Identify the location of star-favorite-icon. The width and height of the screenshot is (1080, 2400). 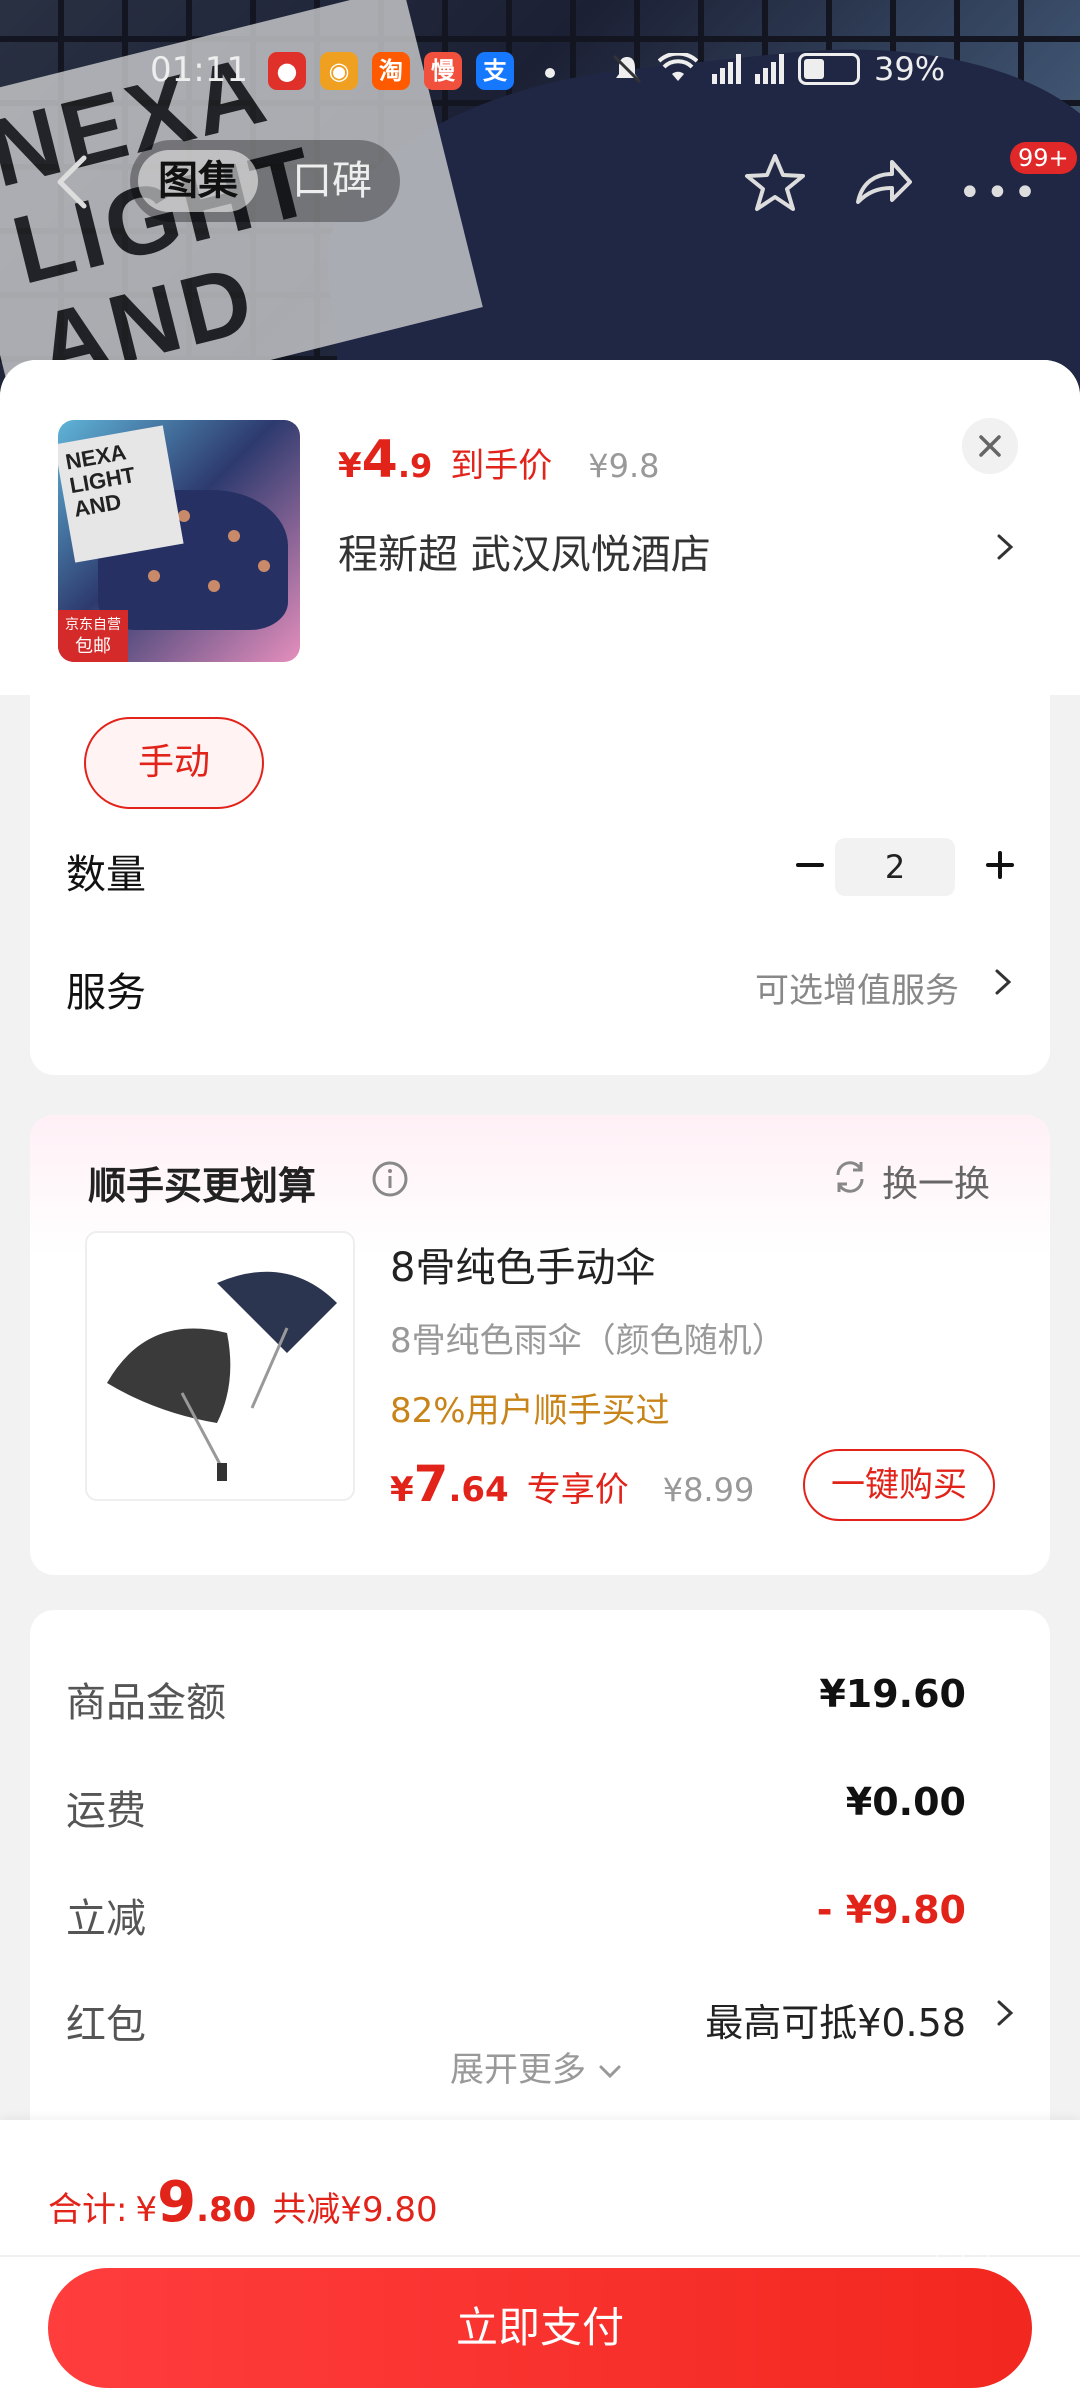
(775, 183).